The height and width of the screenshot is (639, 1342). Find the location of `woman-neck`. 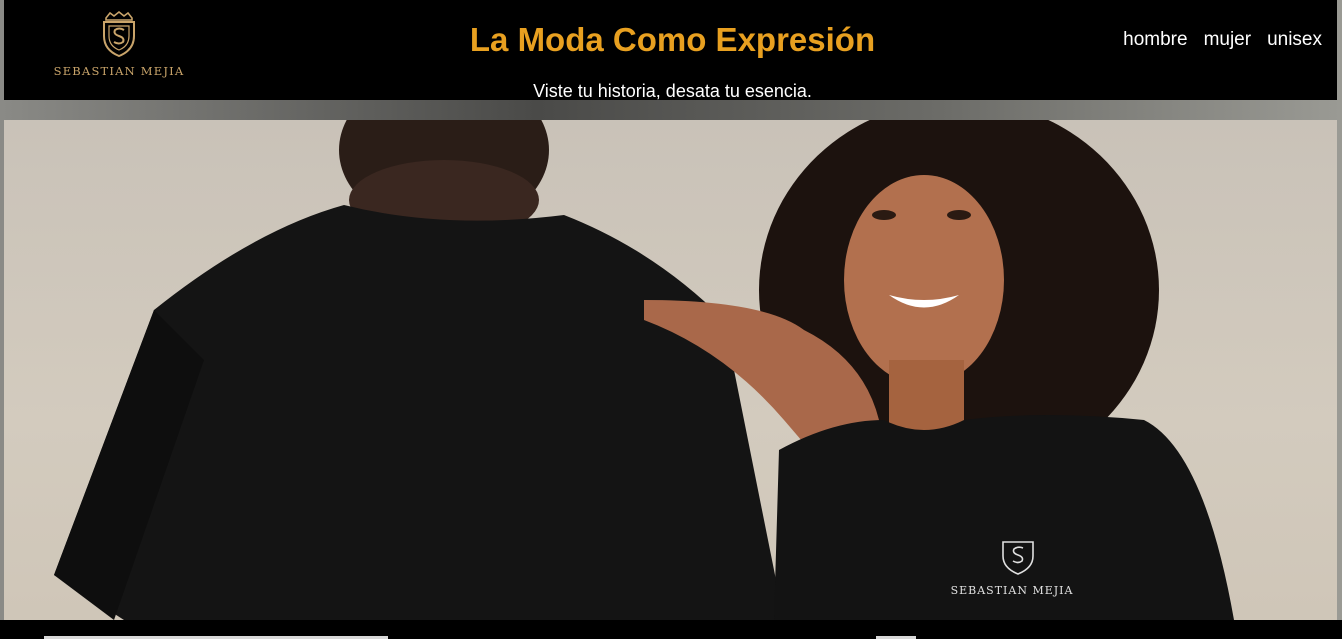

woman-neck is located at coordinates (926, 395).